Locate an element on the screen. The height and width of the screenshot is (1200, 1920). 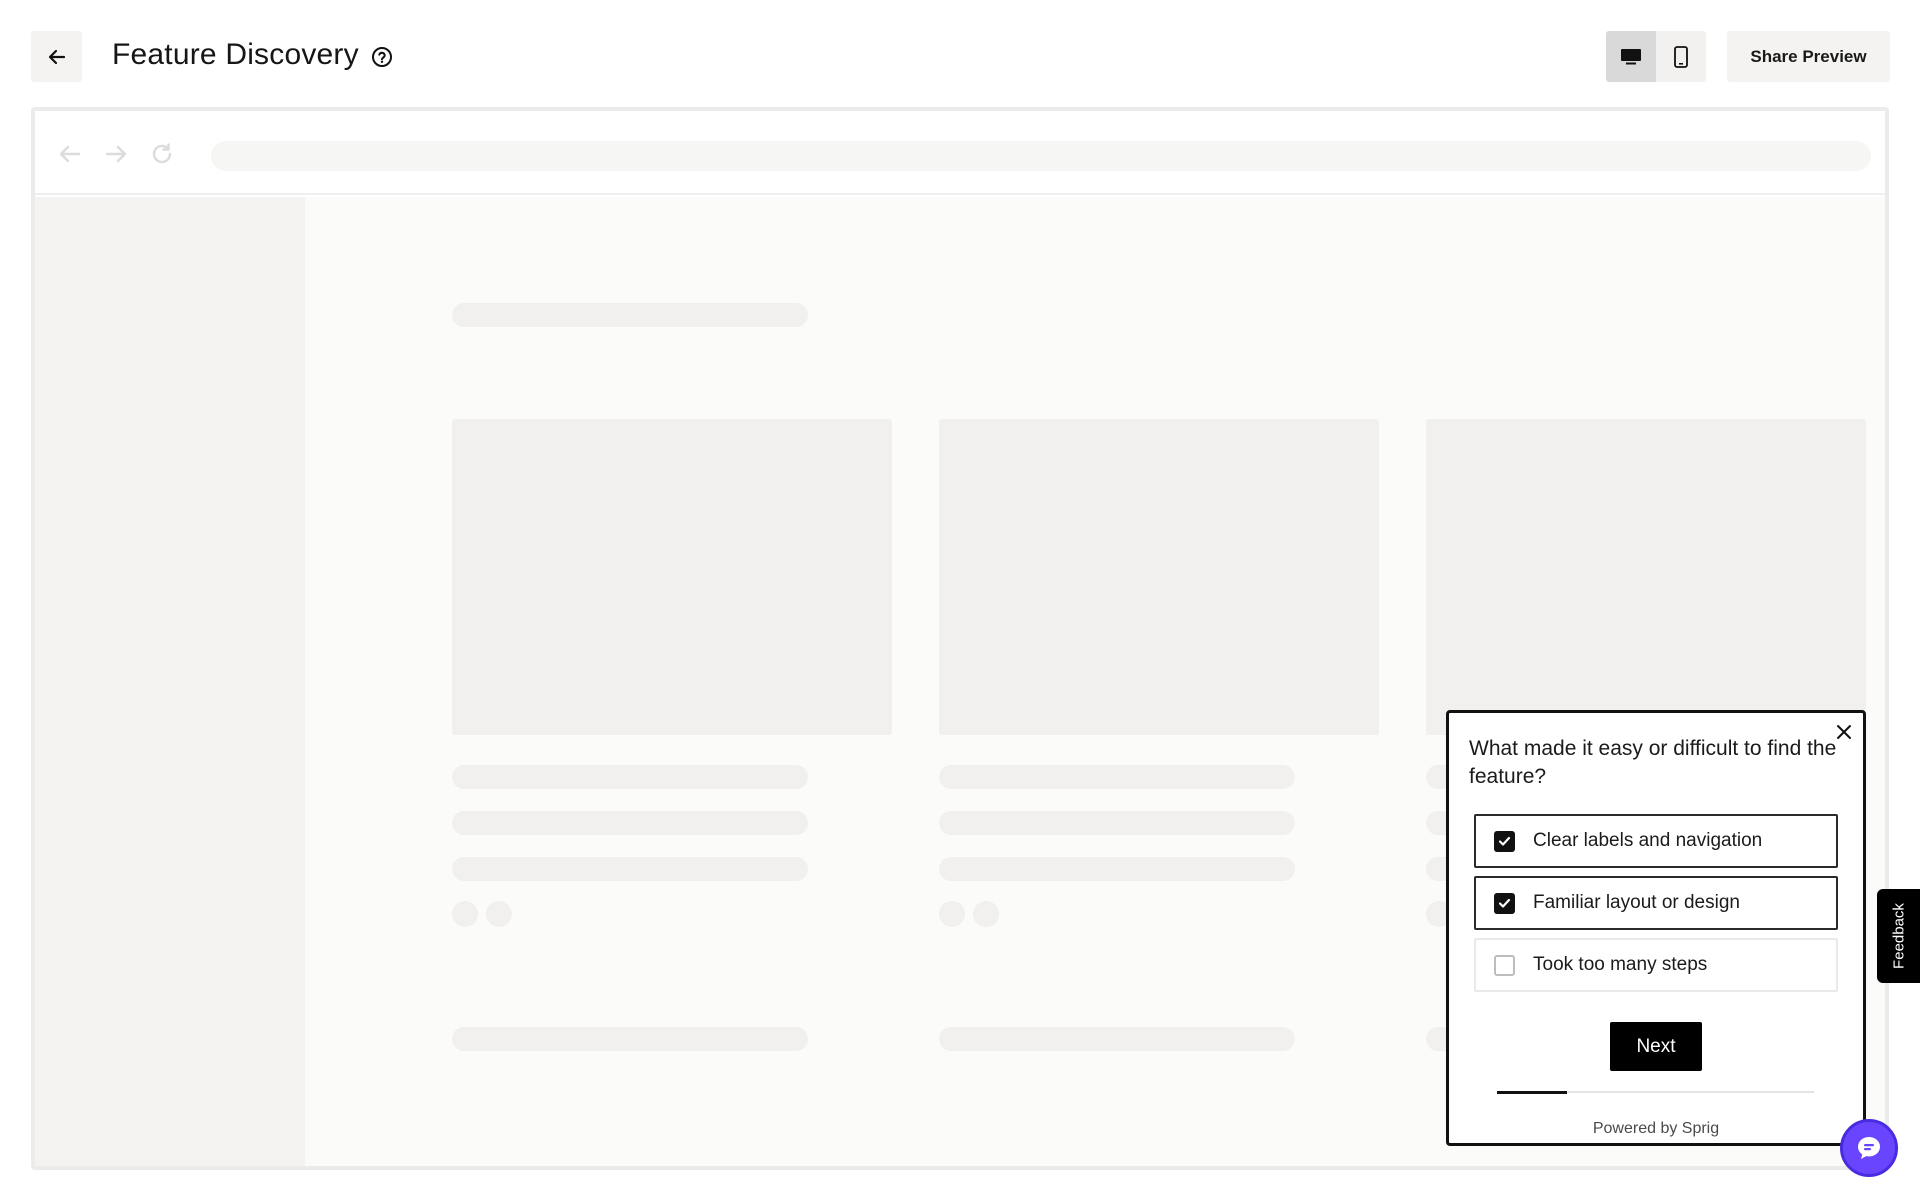
reload-icon is located at coordinates (162, 153).